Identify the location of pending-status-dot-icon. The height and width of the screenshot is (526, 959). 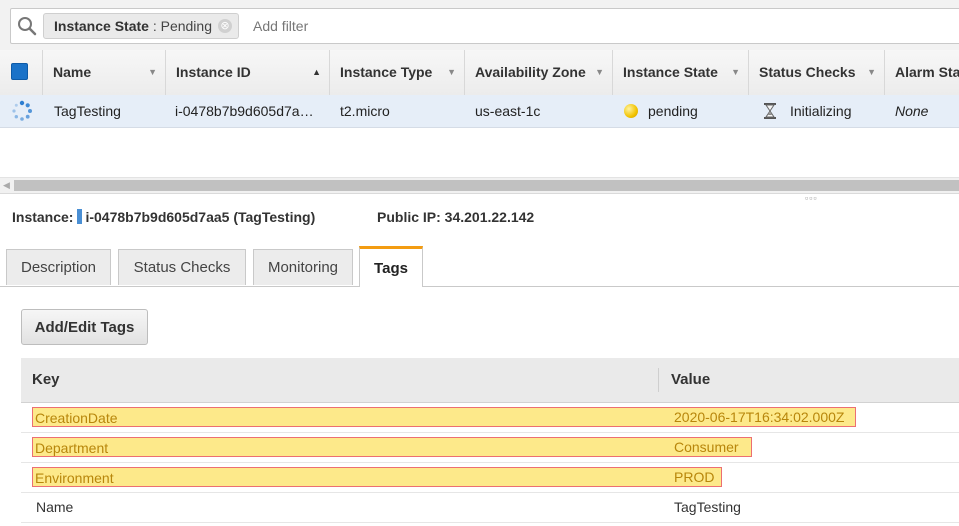
(631, 111).